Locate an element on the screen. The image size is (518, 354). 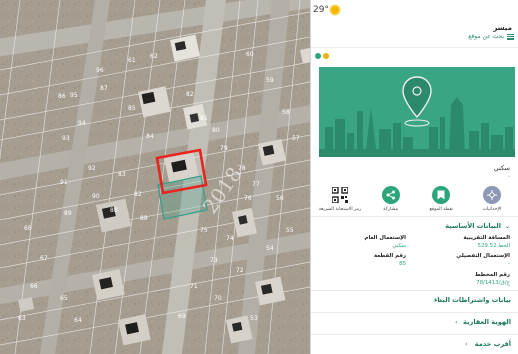
parcel-number-label: 75 is located at coordinates (204, 230).